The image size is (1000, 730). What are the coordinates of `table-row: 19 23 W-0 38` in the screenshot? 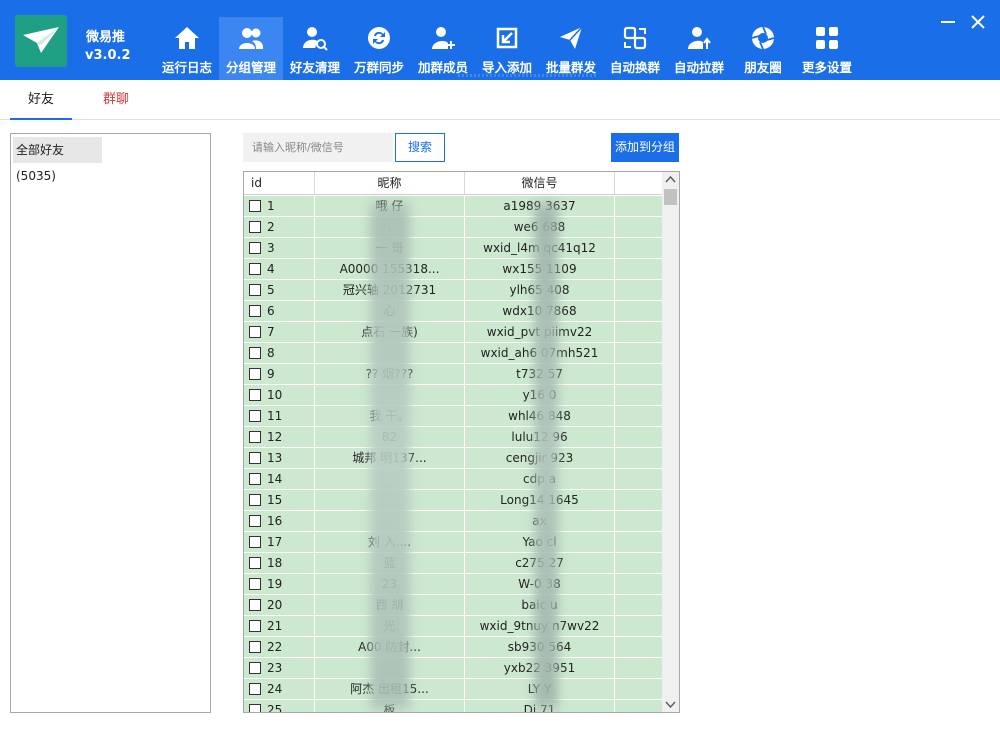 It's located at (453, 584).